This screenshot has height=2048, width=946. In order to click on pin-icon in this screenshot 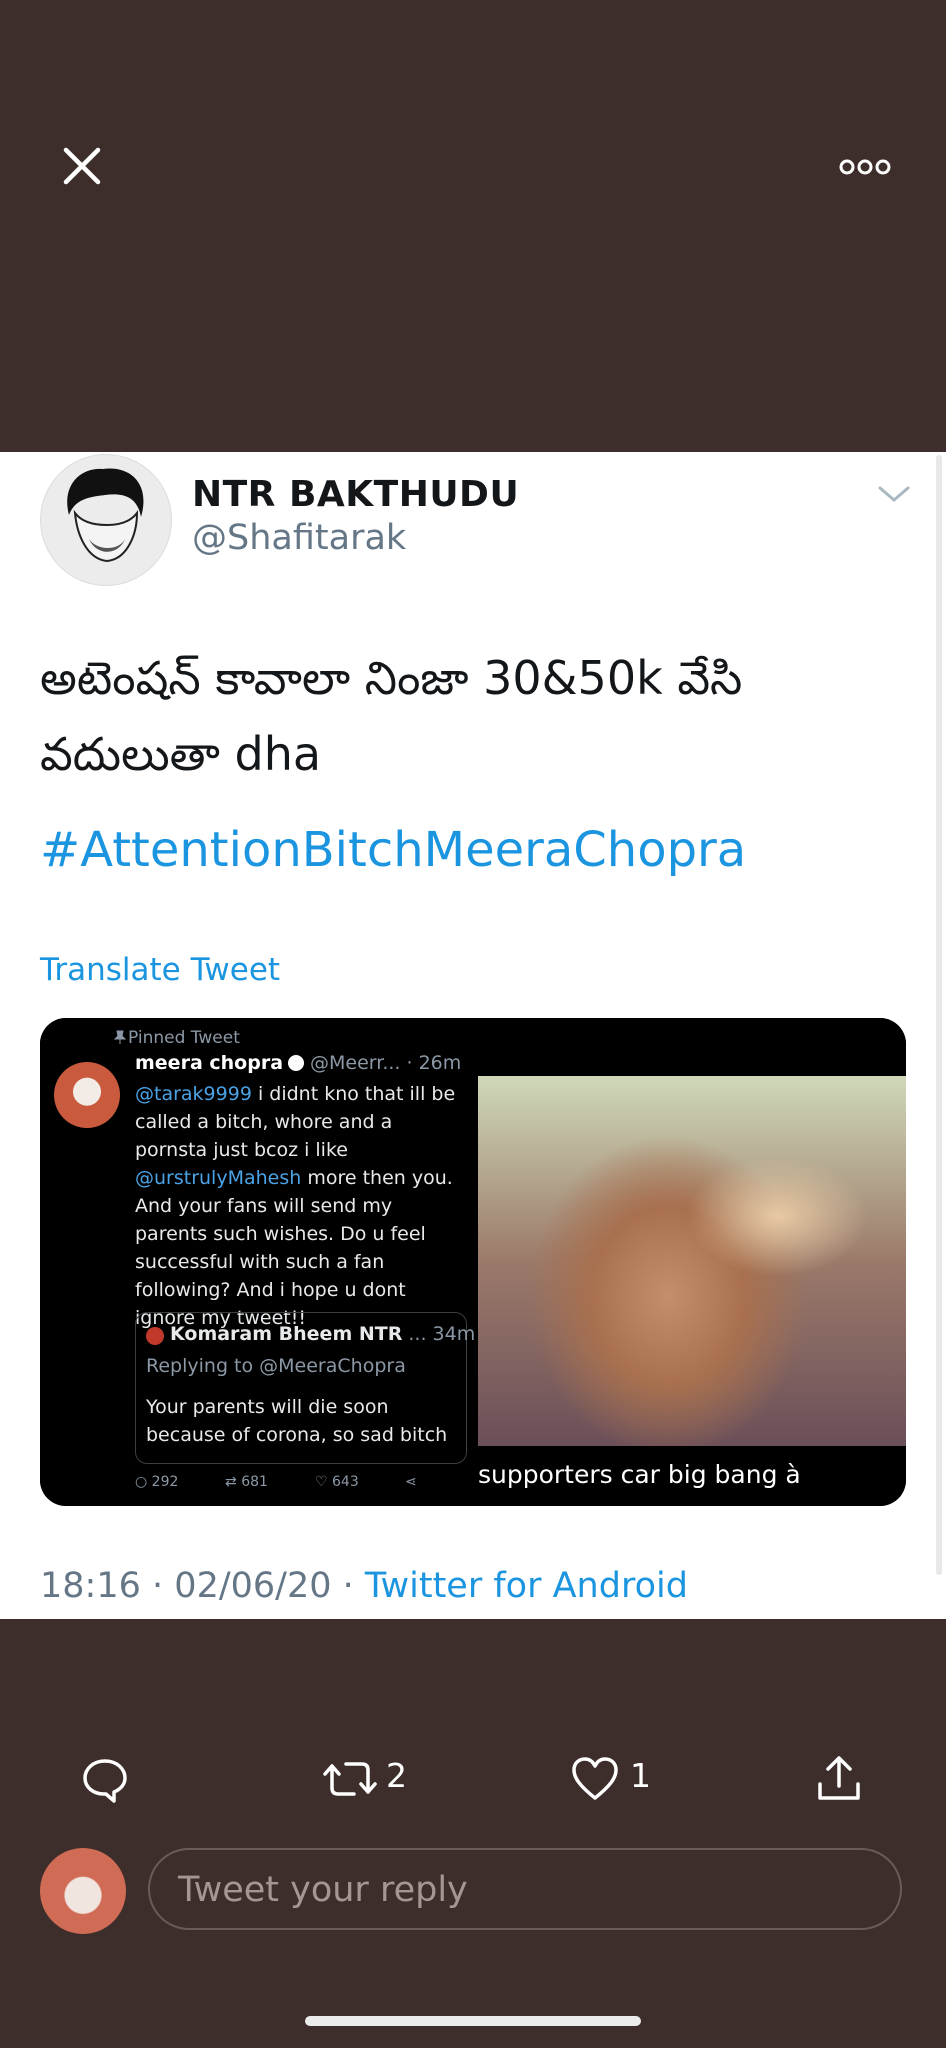, I will do `click(120, 1037)`.